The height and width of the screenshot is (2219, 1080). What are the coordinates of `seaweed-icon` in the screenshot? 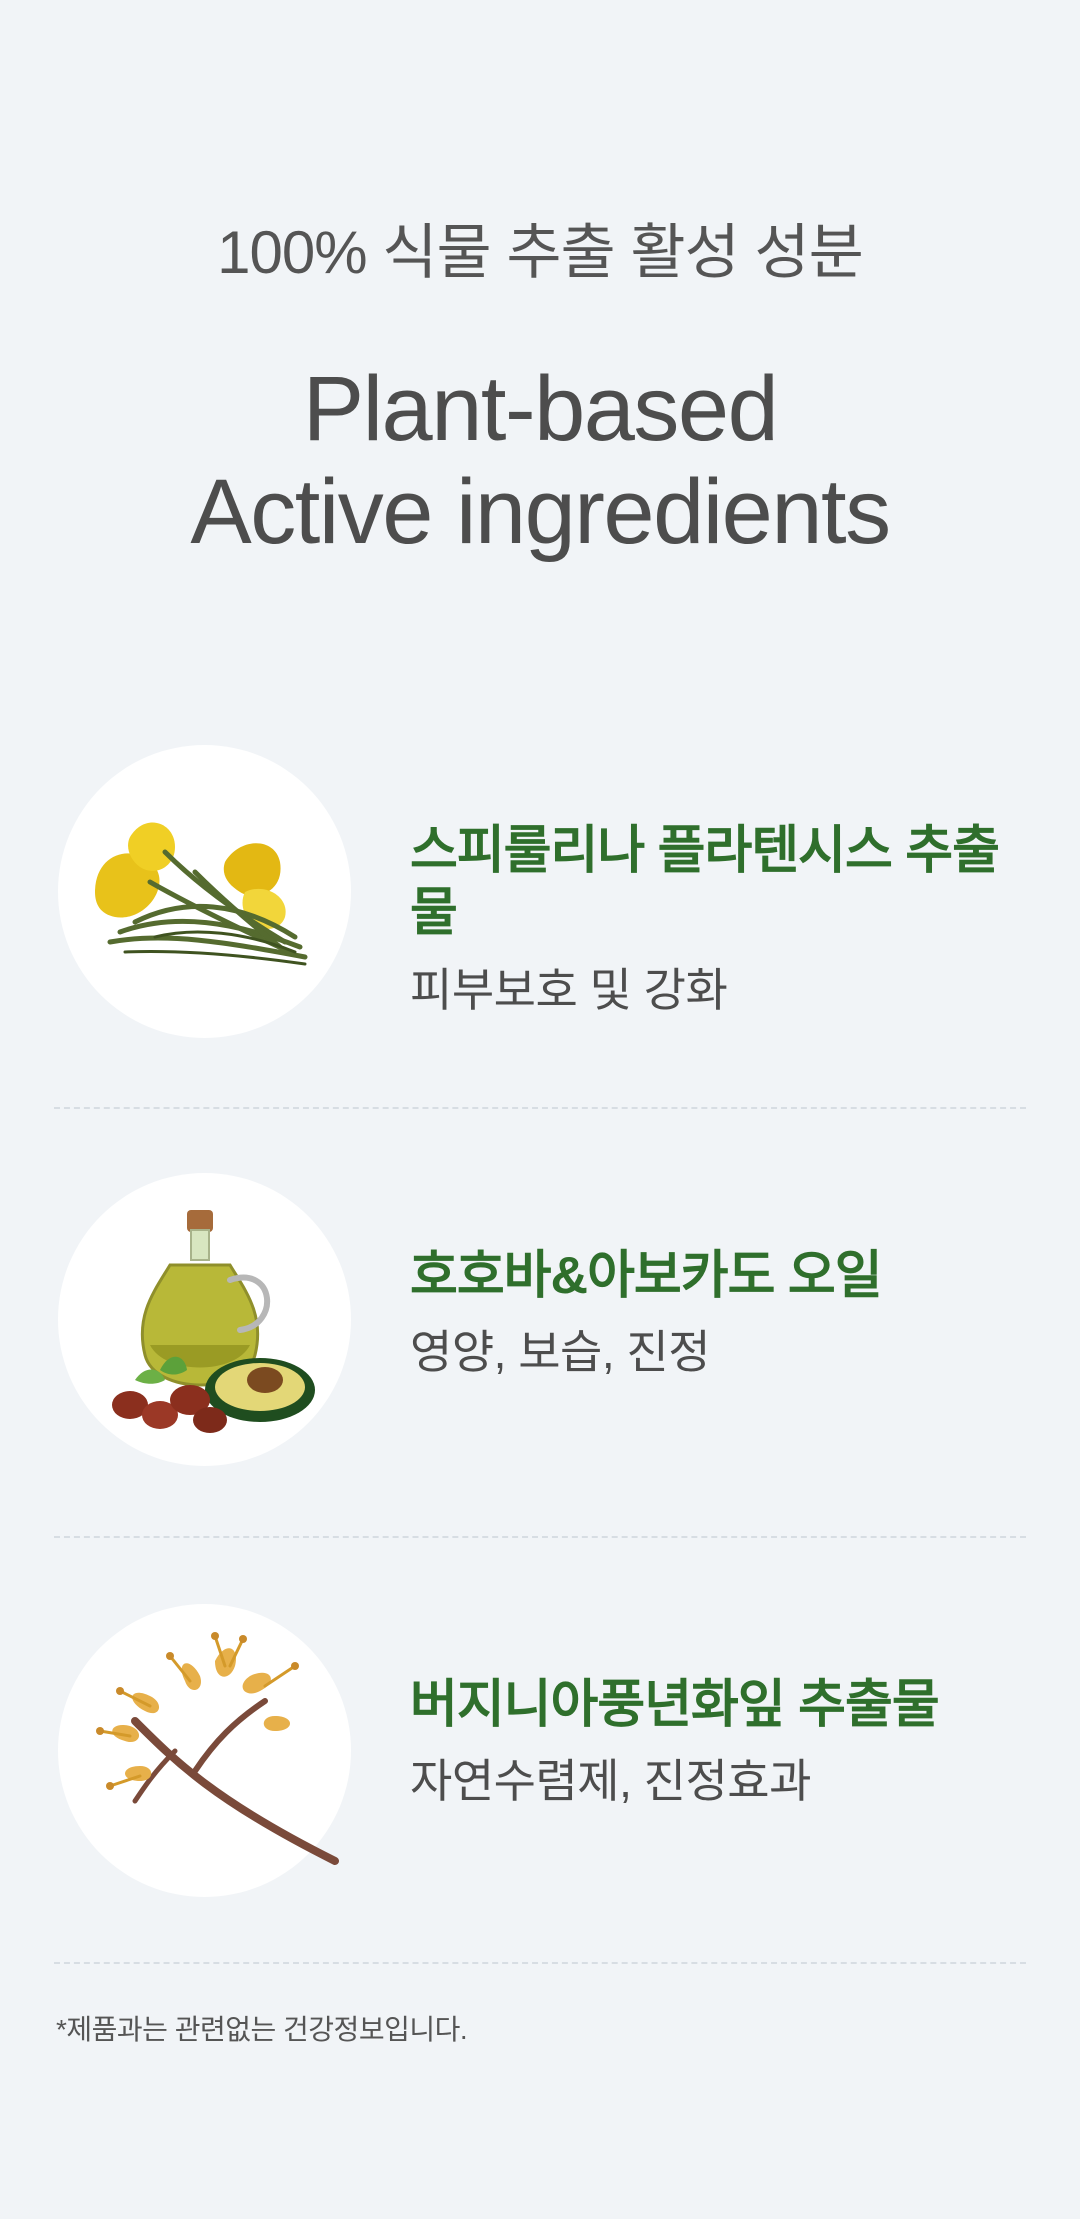 It's located at (204, 891).